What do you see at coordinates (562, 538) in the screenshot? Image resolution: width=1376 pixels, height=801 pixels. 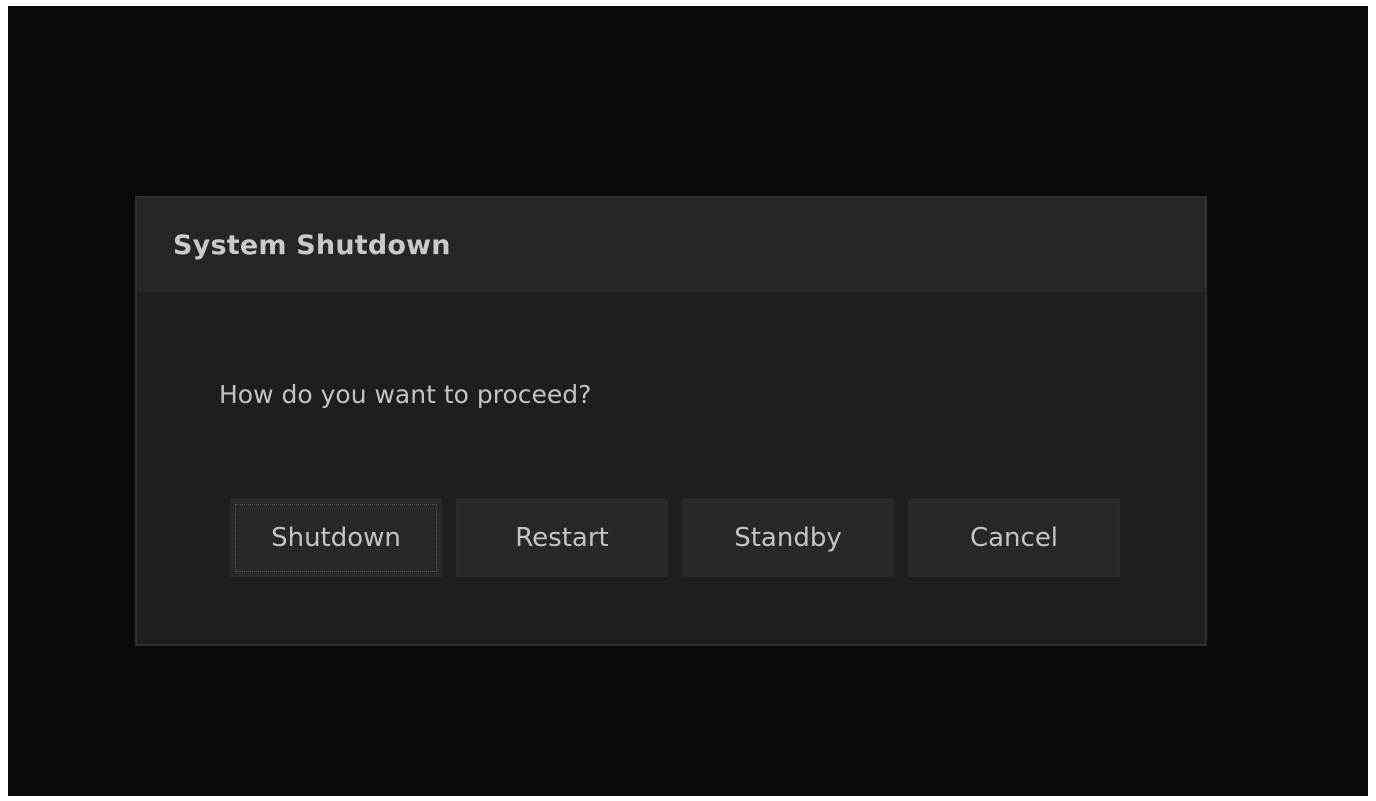 I see `restart-button: Restart` at bounding box center [562, 538].